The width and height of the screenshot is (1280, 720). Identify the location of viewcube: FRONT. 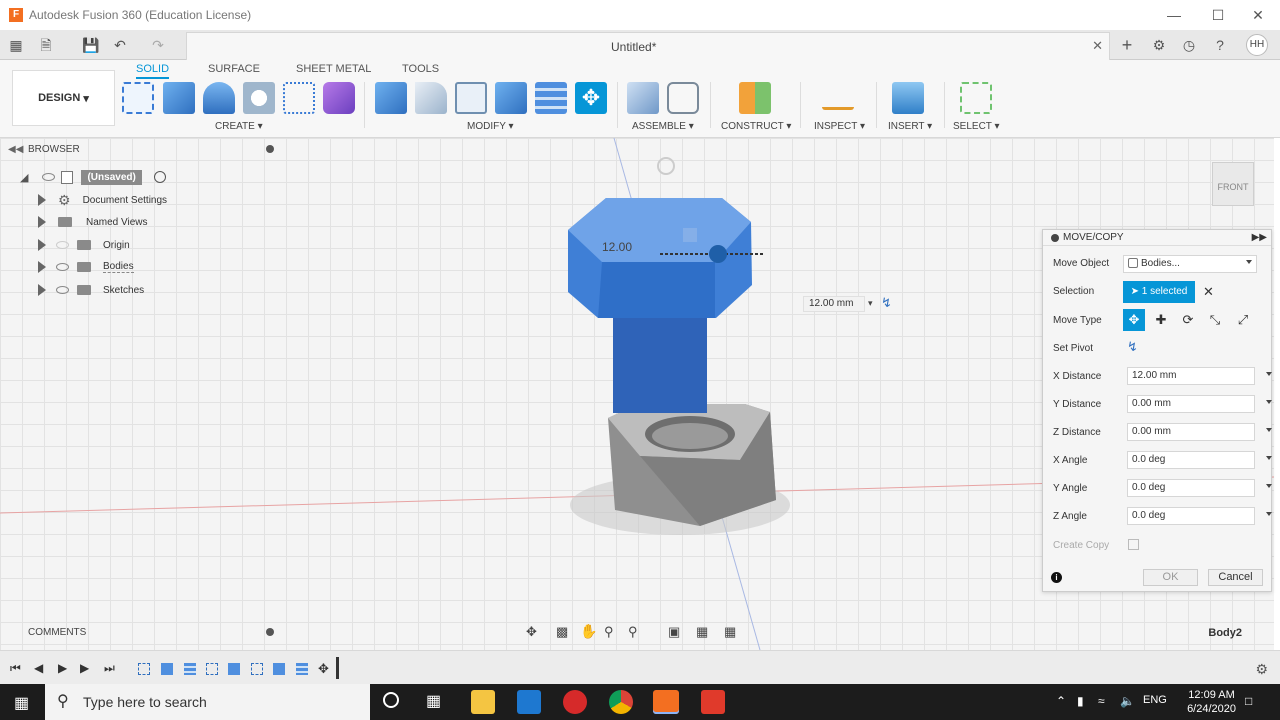
(1233, 184).